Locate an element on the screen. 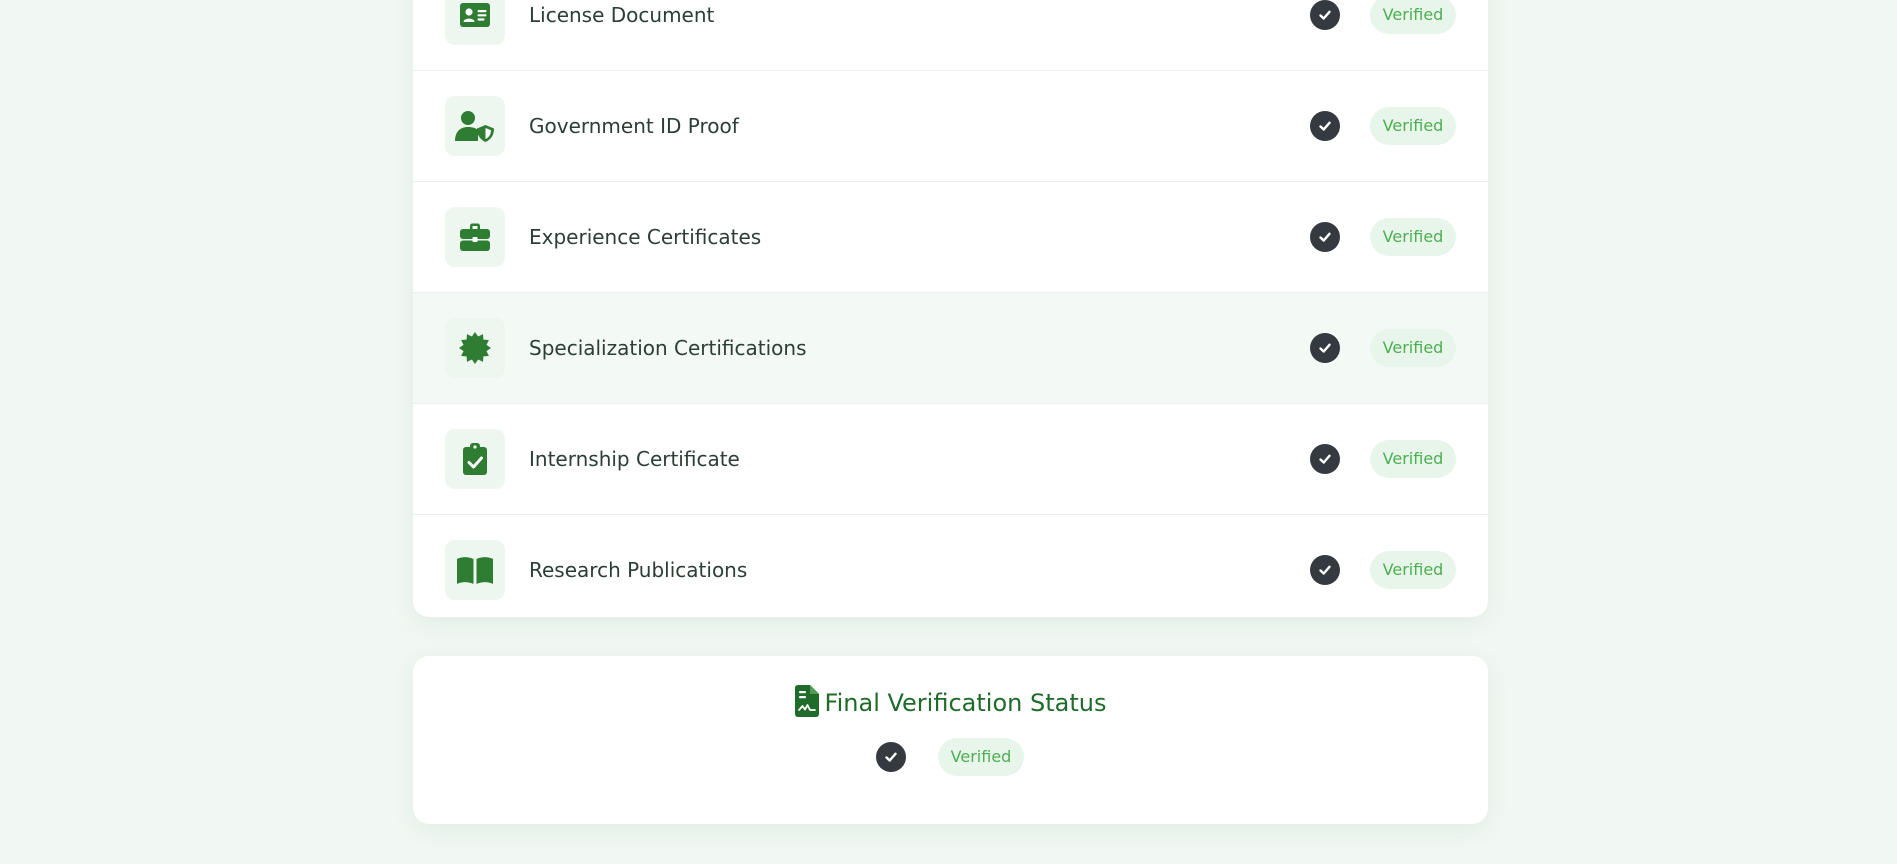 The height and width of the screenshot is (864, 1897). final-status-header: Final Verification Status is located at coordinates (950, 702).